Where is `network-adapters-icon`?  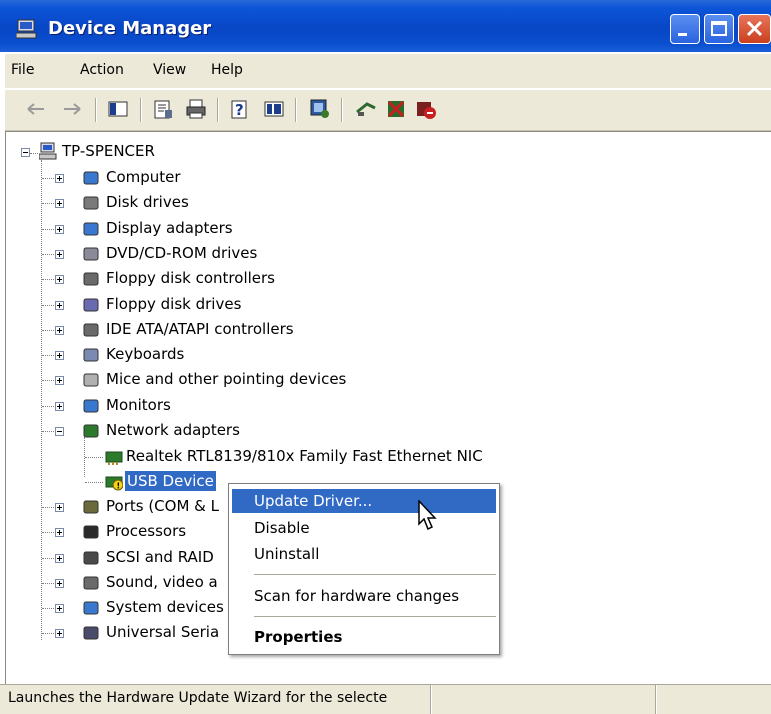
network-adapters-icon is located at coordinates (91, 431).